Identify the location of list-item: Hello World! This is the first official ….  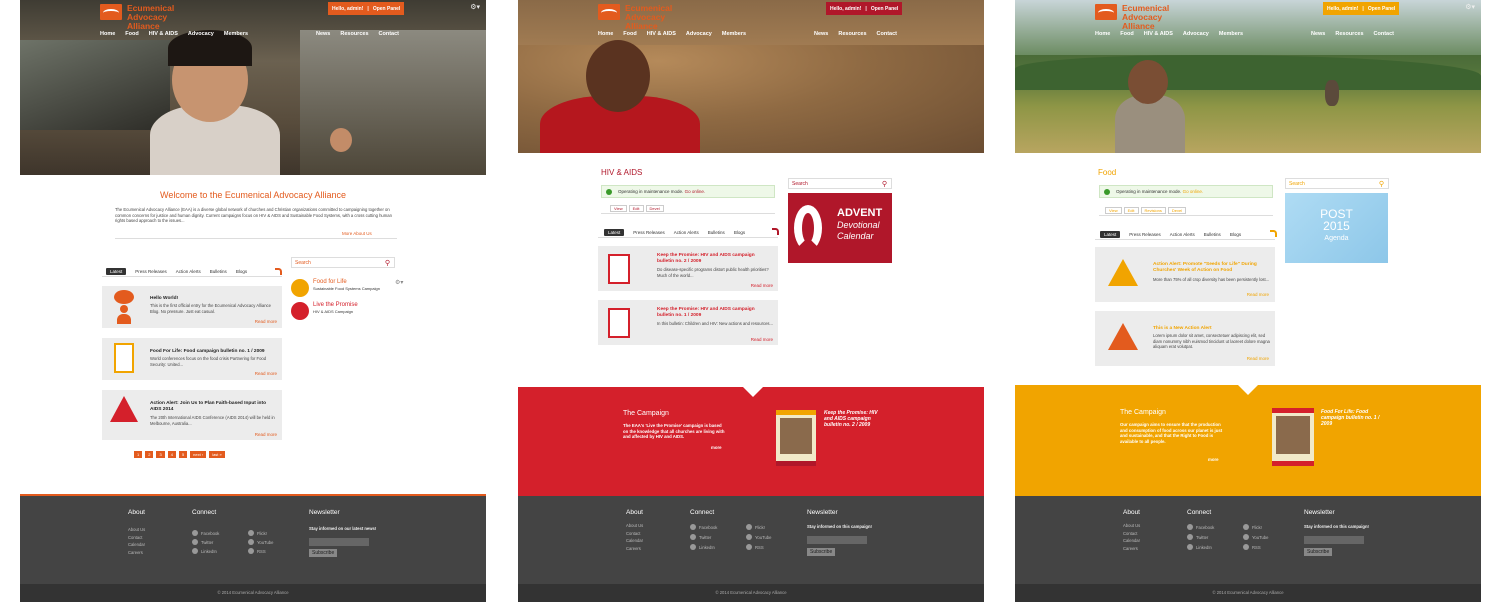
(192, 307).